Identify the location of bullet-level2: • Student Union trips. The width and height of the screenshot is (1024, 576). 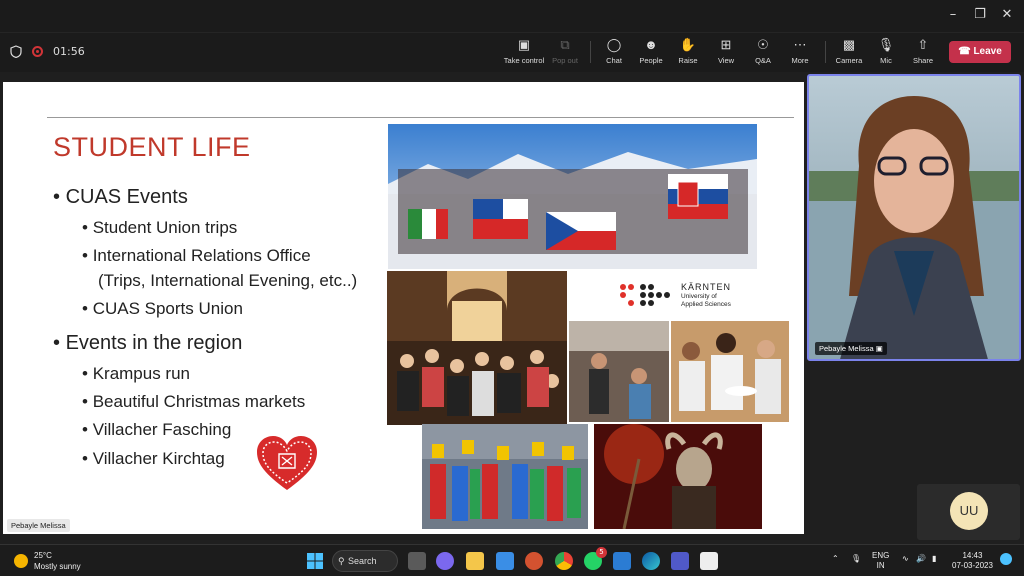
(160, 227).